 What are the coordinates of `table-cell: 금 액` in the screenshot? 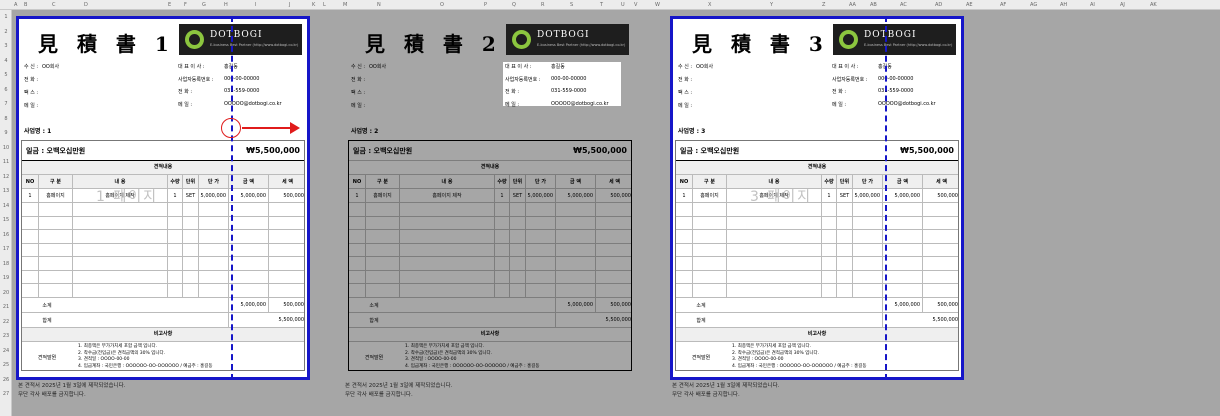 It's located at (575, 181).